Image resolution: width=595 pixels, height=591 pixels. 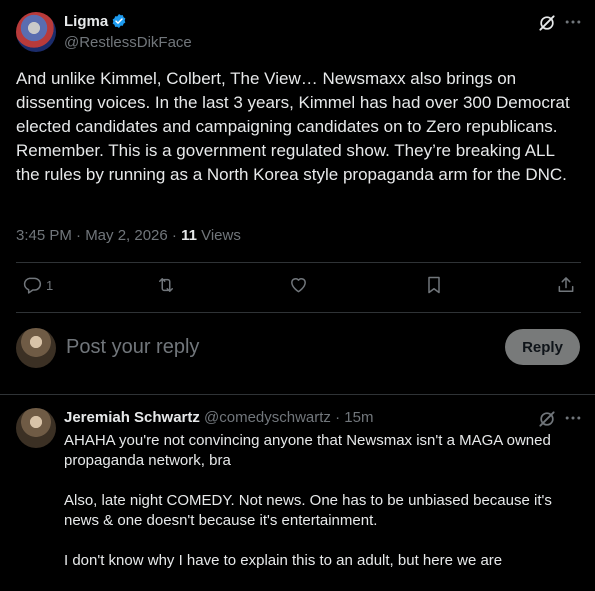 I want to click on author-avatar, so click(x=36, y=32).